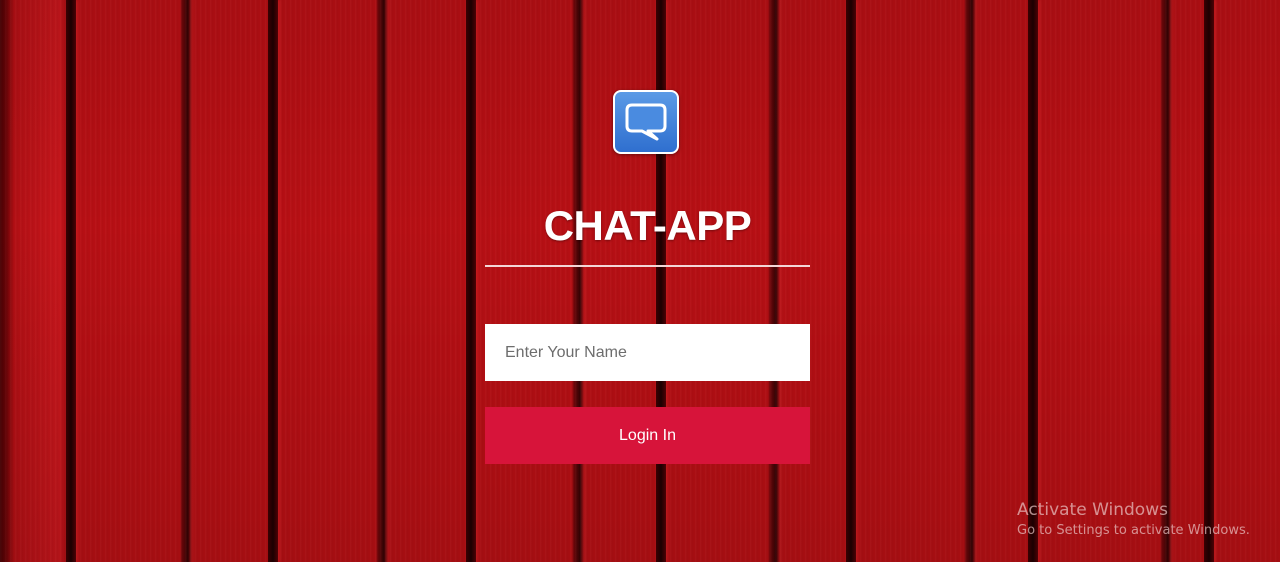 The image size is (1280, 562). Describe the element at coordinates (647, 352) in the screenshot. I see `name-input` at that location.